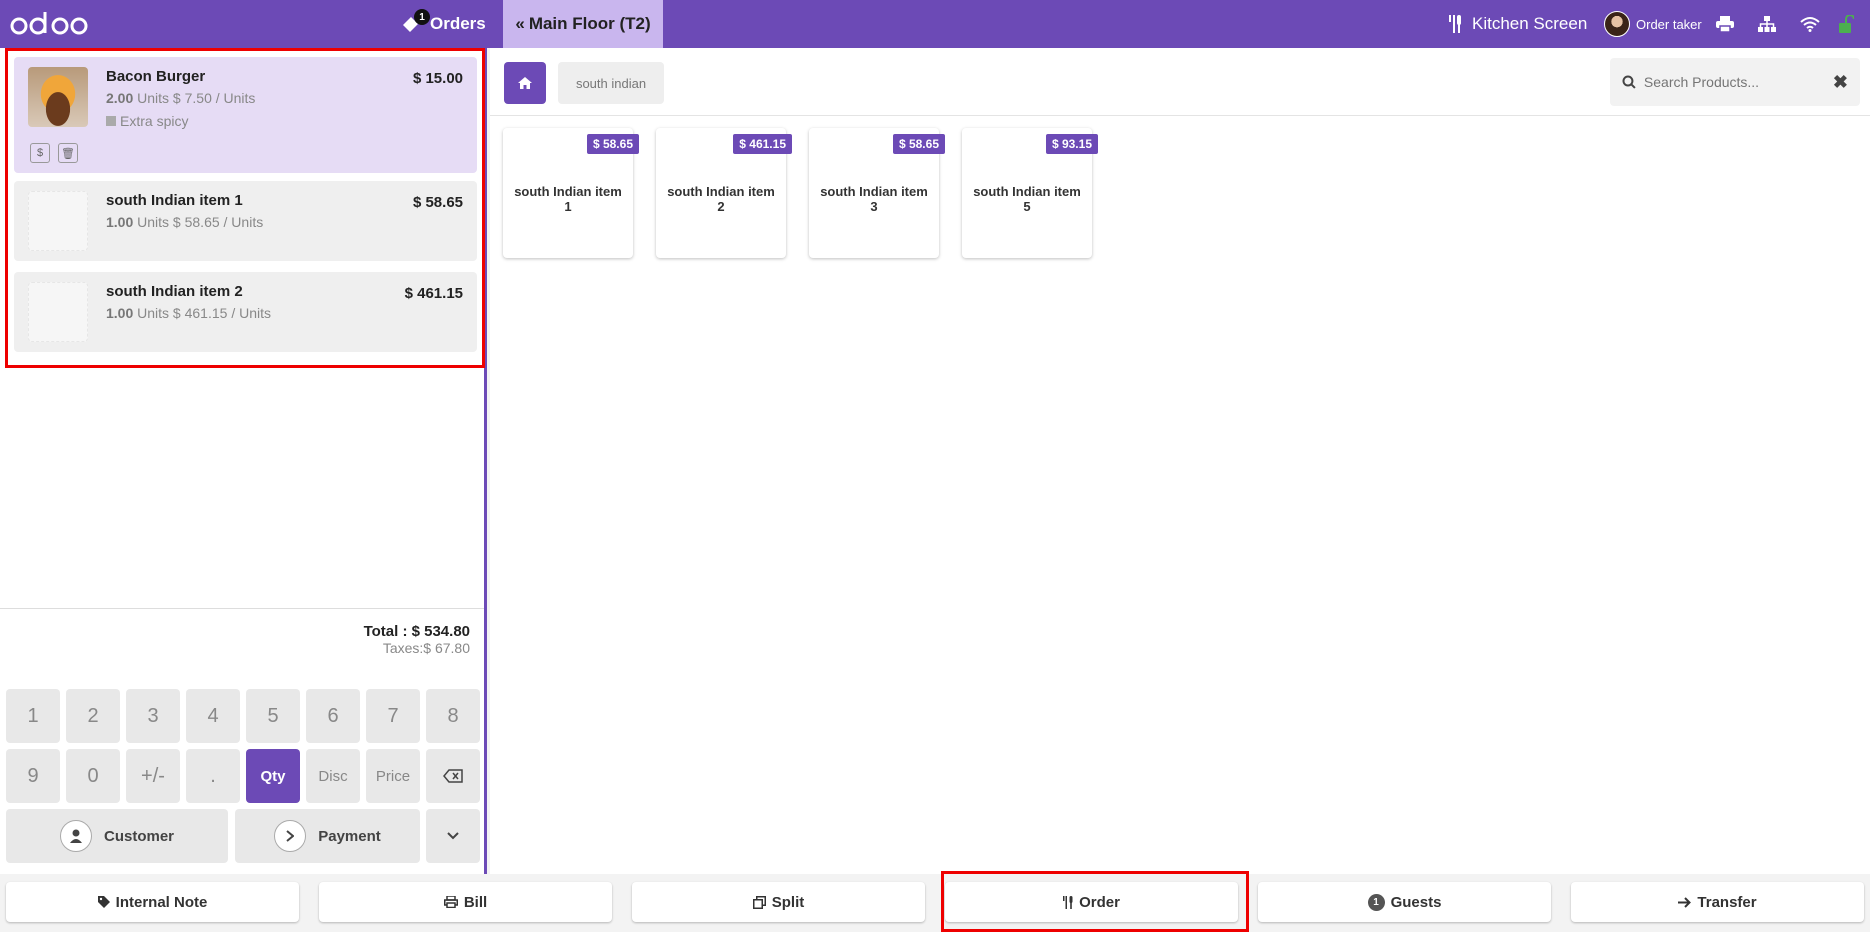 This screenshot has width=1870, height=932. I want to click on user-icon, so click(75, 836).